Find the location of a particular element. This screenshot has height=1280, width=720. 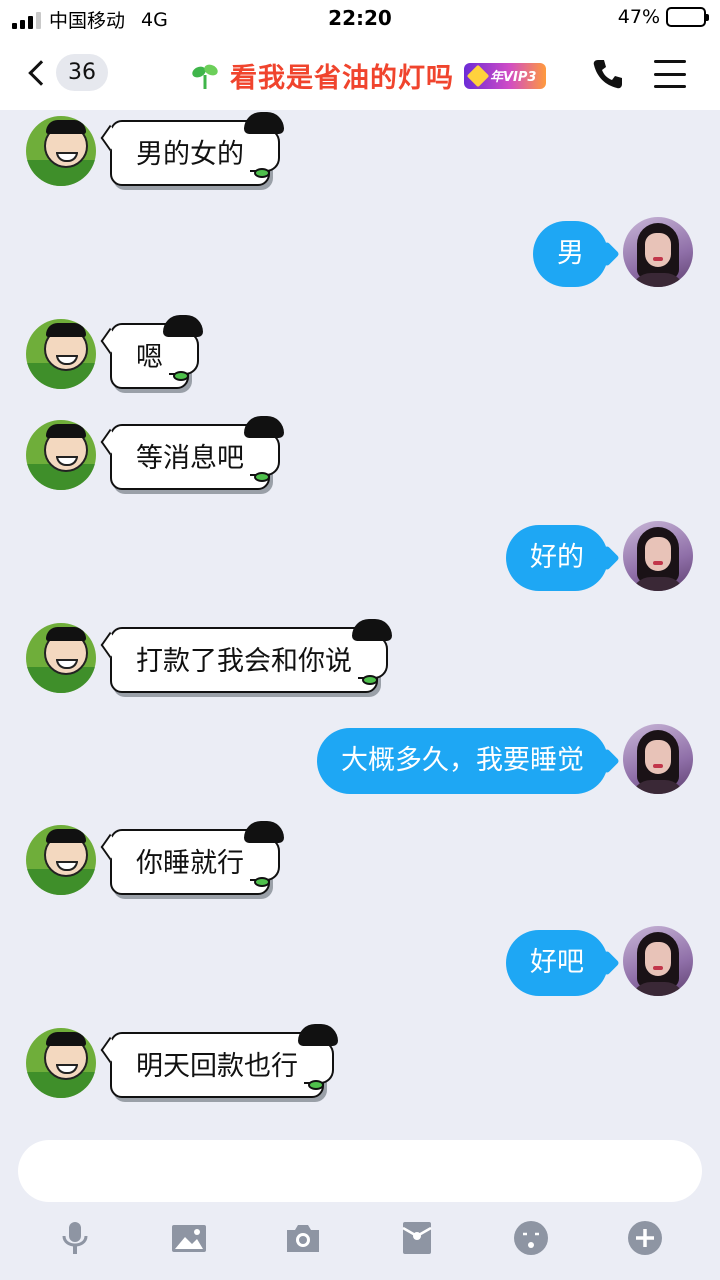

message-input is located at coordinates (360, 1171).